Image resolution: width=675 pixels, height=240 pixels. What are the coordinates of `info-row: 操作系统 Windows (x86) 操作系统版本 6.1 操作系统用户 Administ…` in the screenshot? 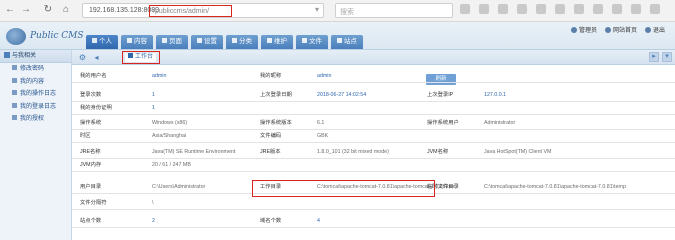 It's located at (373, 124).